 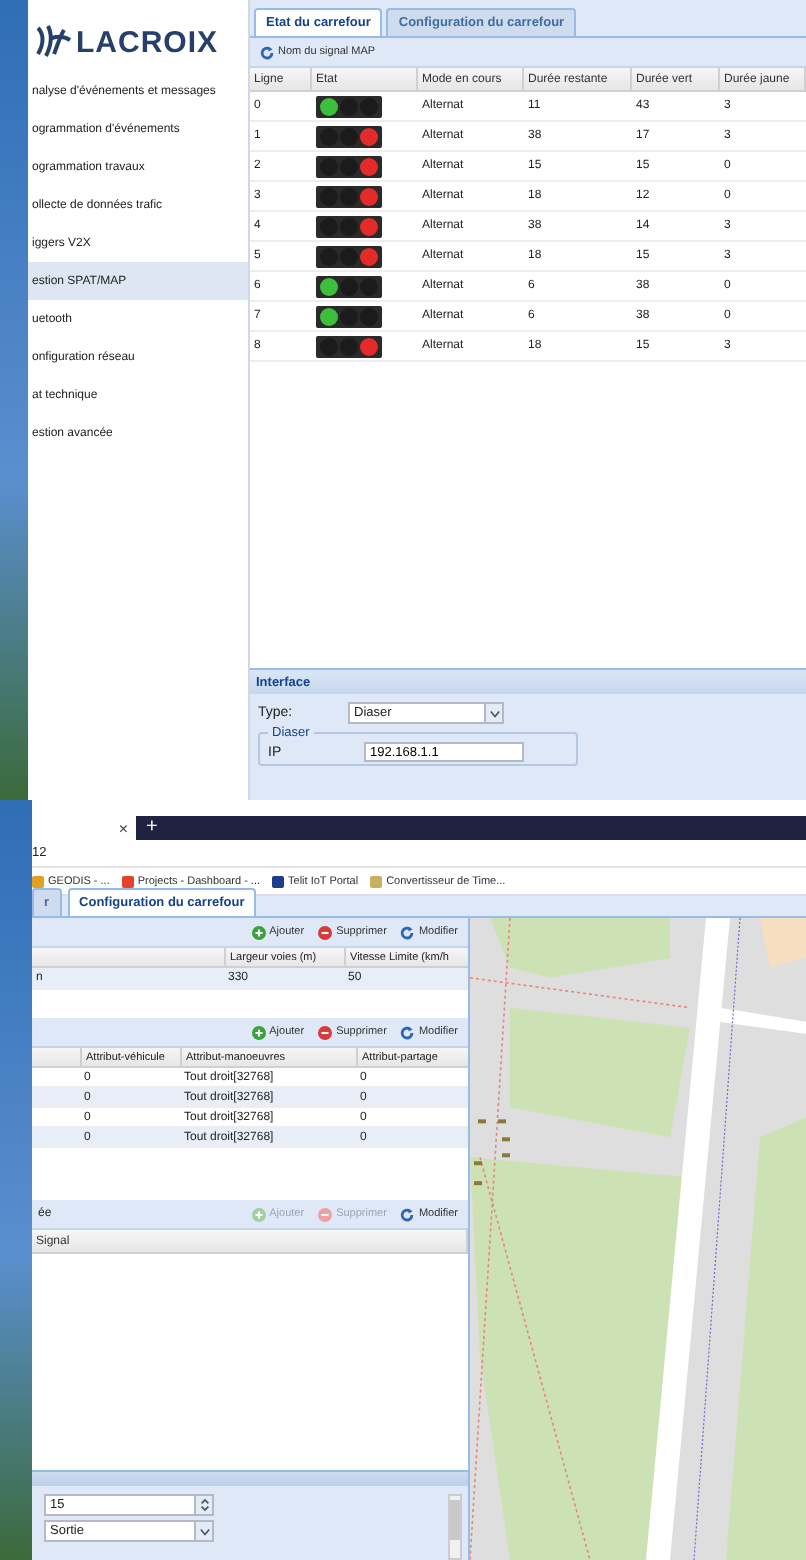 I want to click on logo-text: LACROIX, so click(x=147, y=42).